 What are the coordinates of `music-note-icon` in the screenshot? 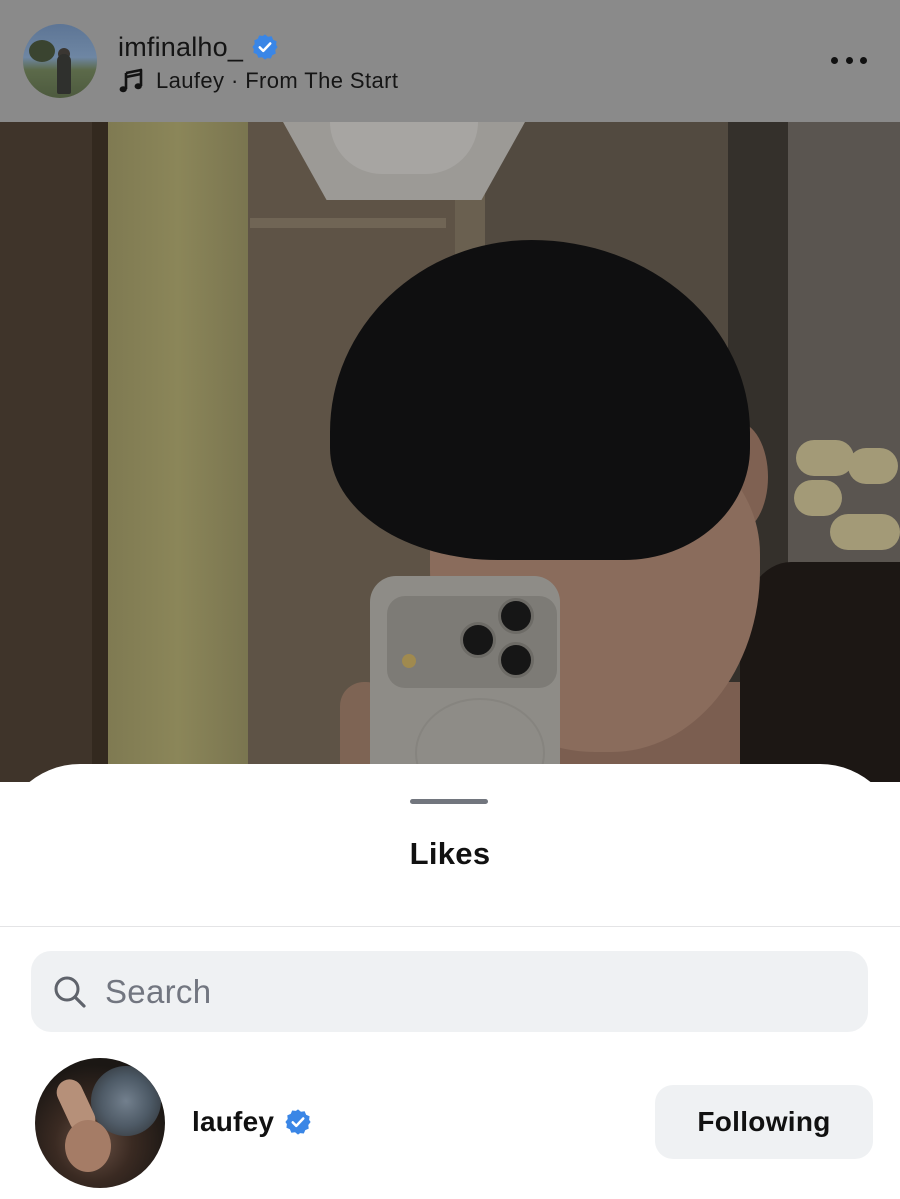 It's located at (131, 80).